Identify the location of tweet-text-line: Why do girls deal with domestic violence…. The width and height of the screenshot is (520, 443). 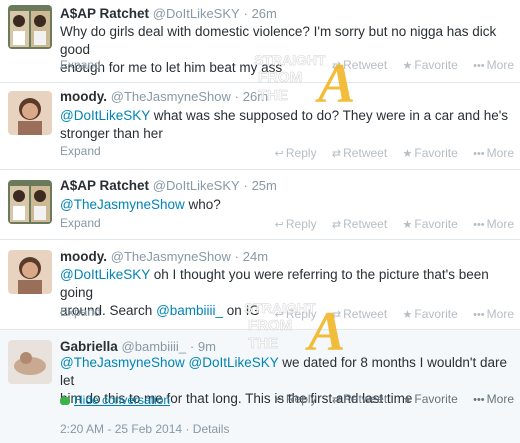
(278, 40).